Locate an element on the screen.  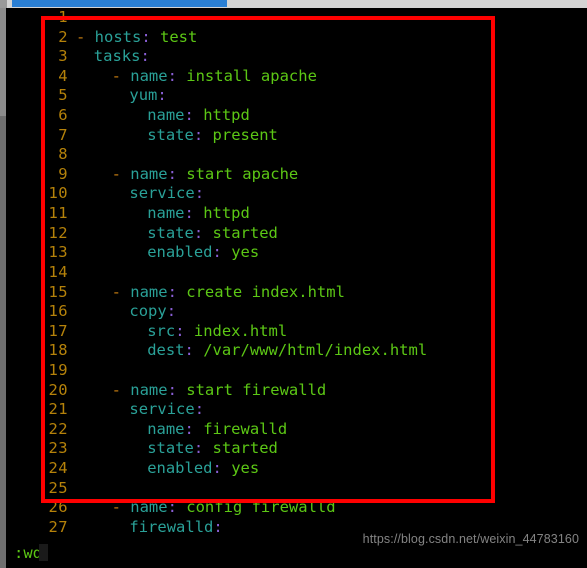
line-number: 10 is located at coordinates (58, 193).